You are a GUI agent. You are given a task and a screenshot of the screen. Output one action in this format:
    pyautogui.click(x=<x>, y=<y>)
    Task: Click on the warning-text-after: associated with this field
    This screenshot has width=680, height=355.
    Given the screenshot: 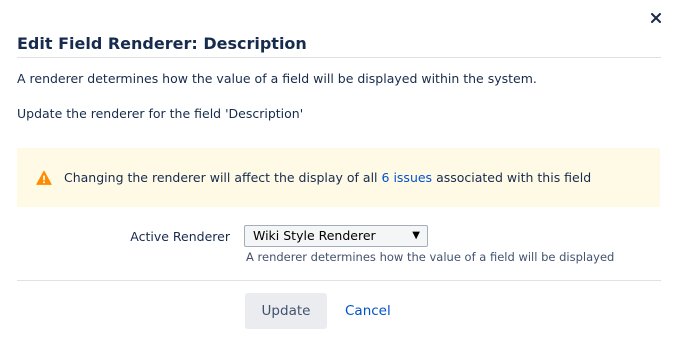 What is the action you would take?
    pyautogui.click(x=514, y=177)
    